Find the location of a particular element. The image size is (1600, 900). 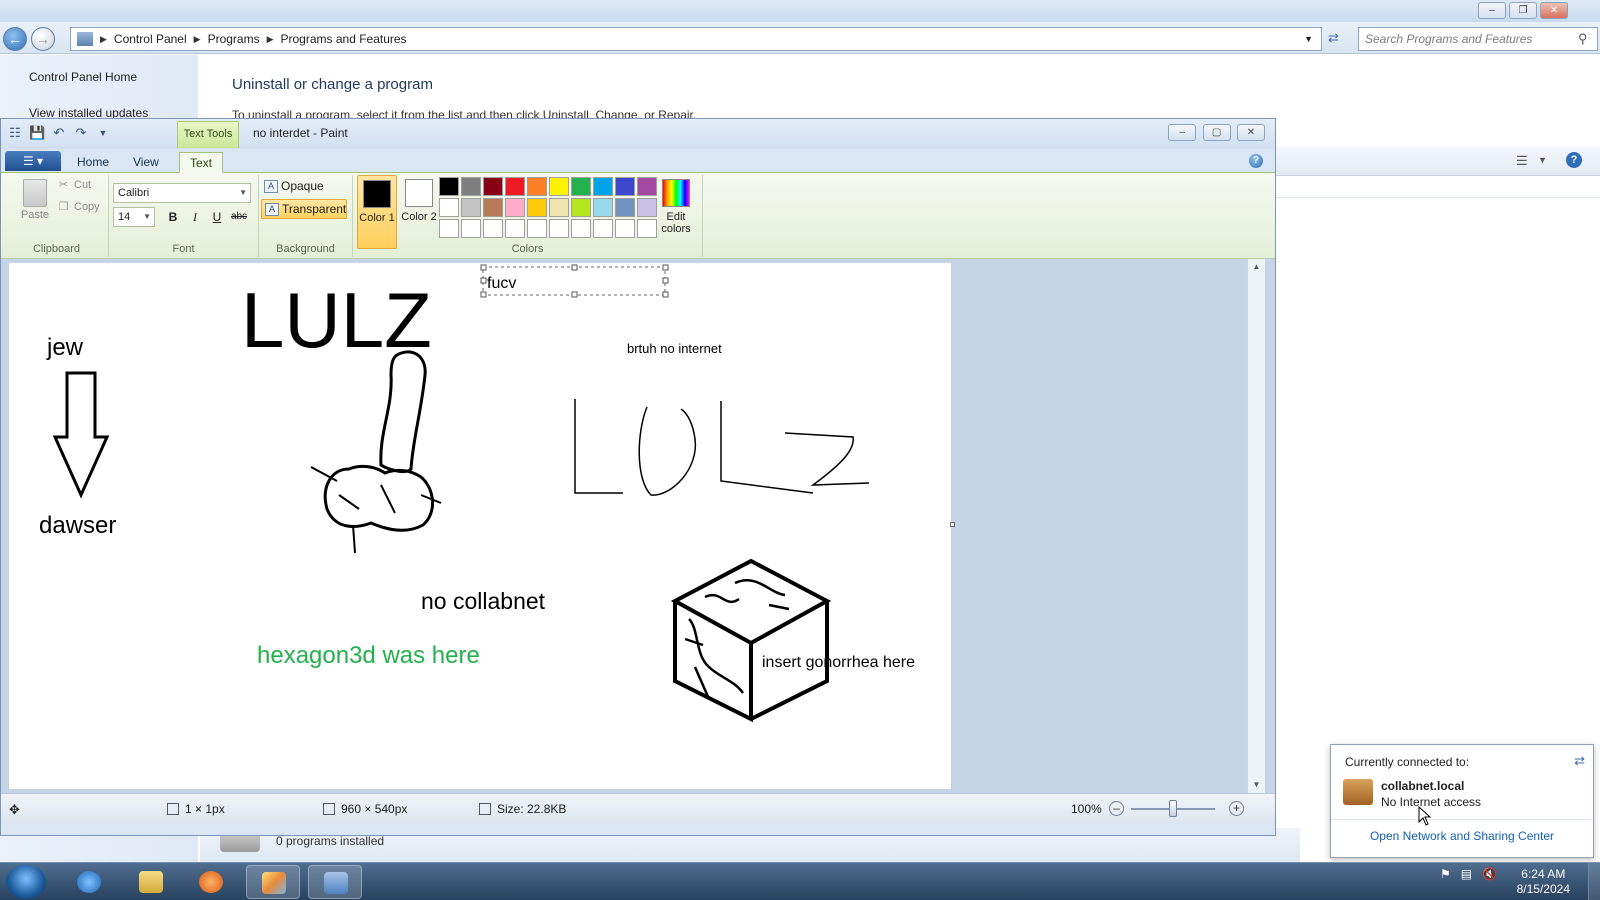

restore-button: ❐ is located at coordinates (1523, 10).